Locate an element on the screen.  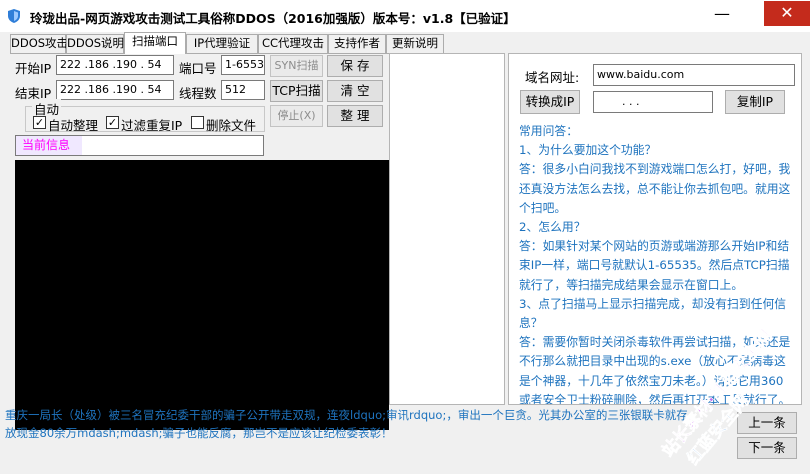
results-list is located at coordinates (447, 229).